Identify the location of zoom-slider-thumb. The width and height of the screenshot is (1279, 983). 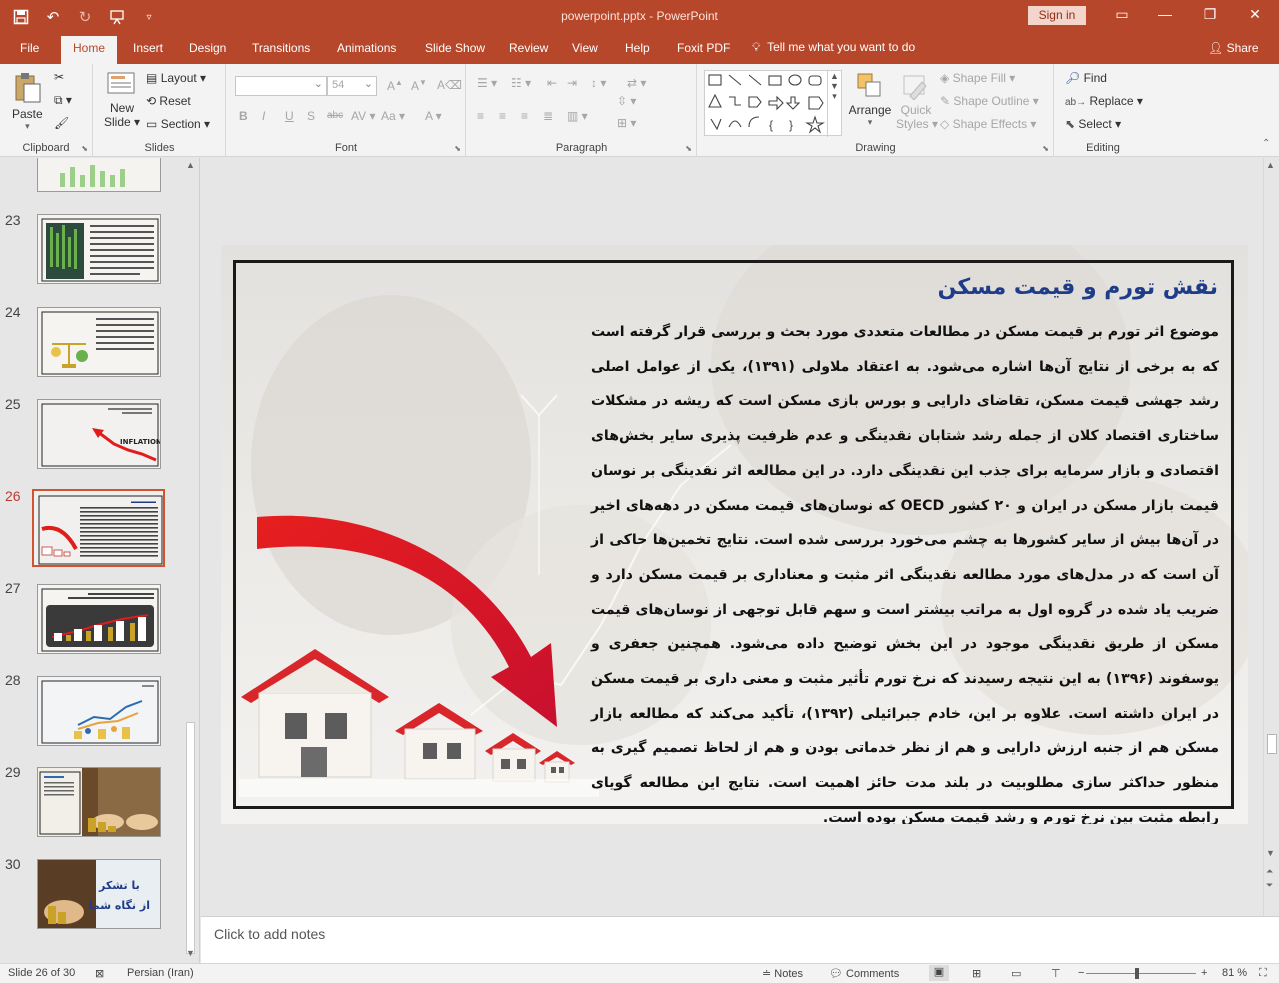
(1137, 973).